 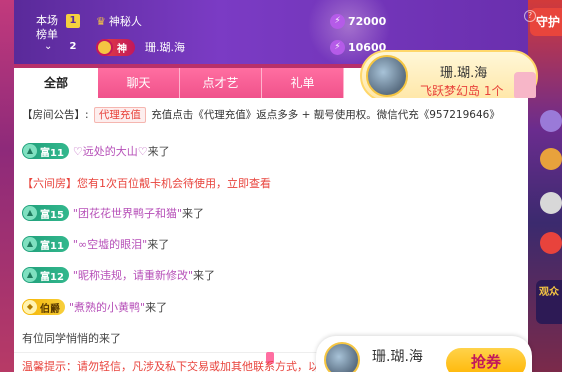 What do you see at coordinates (101, 21) in the screenshot?
I see `crown-icon: ♛` at bounding box center [101, 21].